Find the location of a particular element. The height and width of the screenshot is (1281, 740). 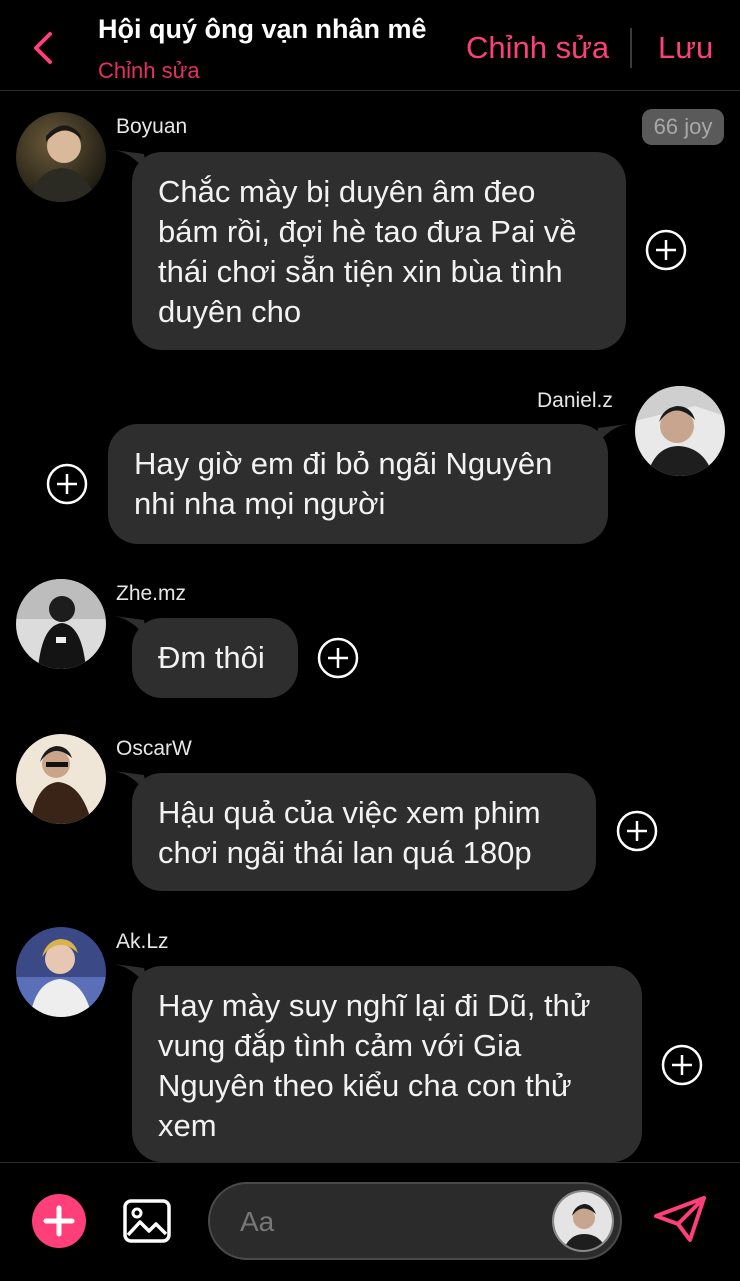

avatar-zhe is located at coordinates (61, 624).